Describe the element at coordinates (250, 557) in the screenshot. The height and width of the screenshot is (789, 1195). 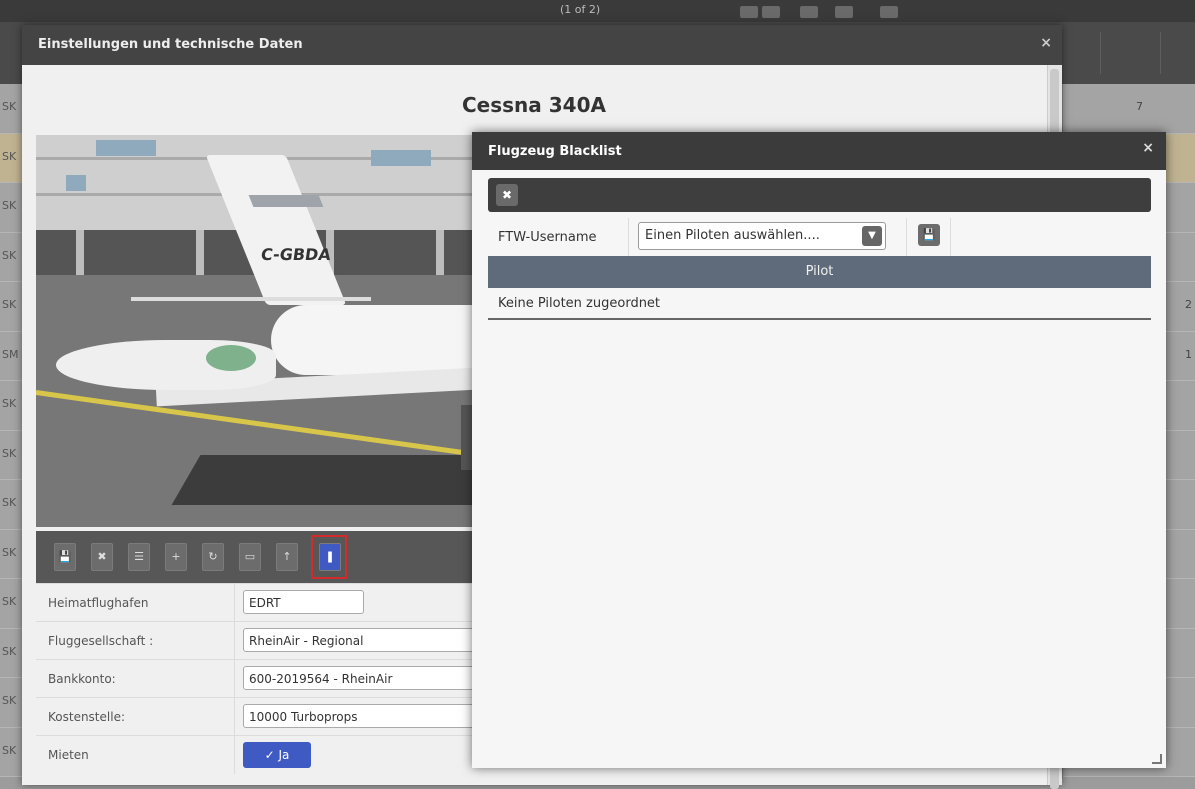
I see `screen-icon: ▭` at that location.